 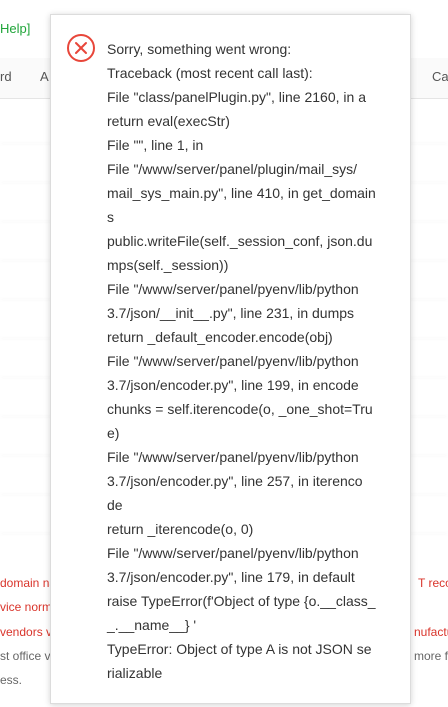 What do you see at coordinates (113, 433) in the screenshot?
I see `error-line: e)` at bounding box center [113, 433].